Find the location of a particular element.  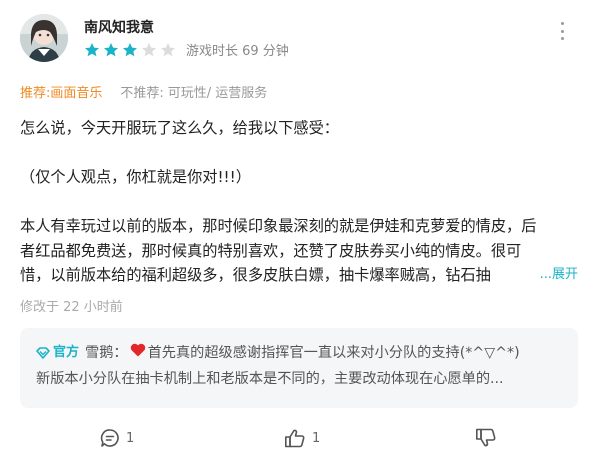

rating: 游戏时长 69 分钟 is located at coordinates (186, 49).